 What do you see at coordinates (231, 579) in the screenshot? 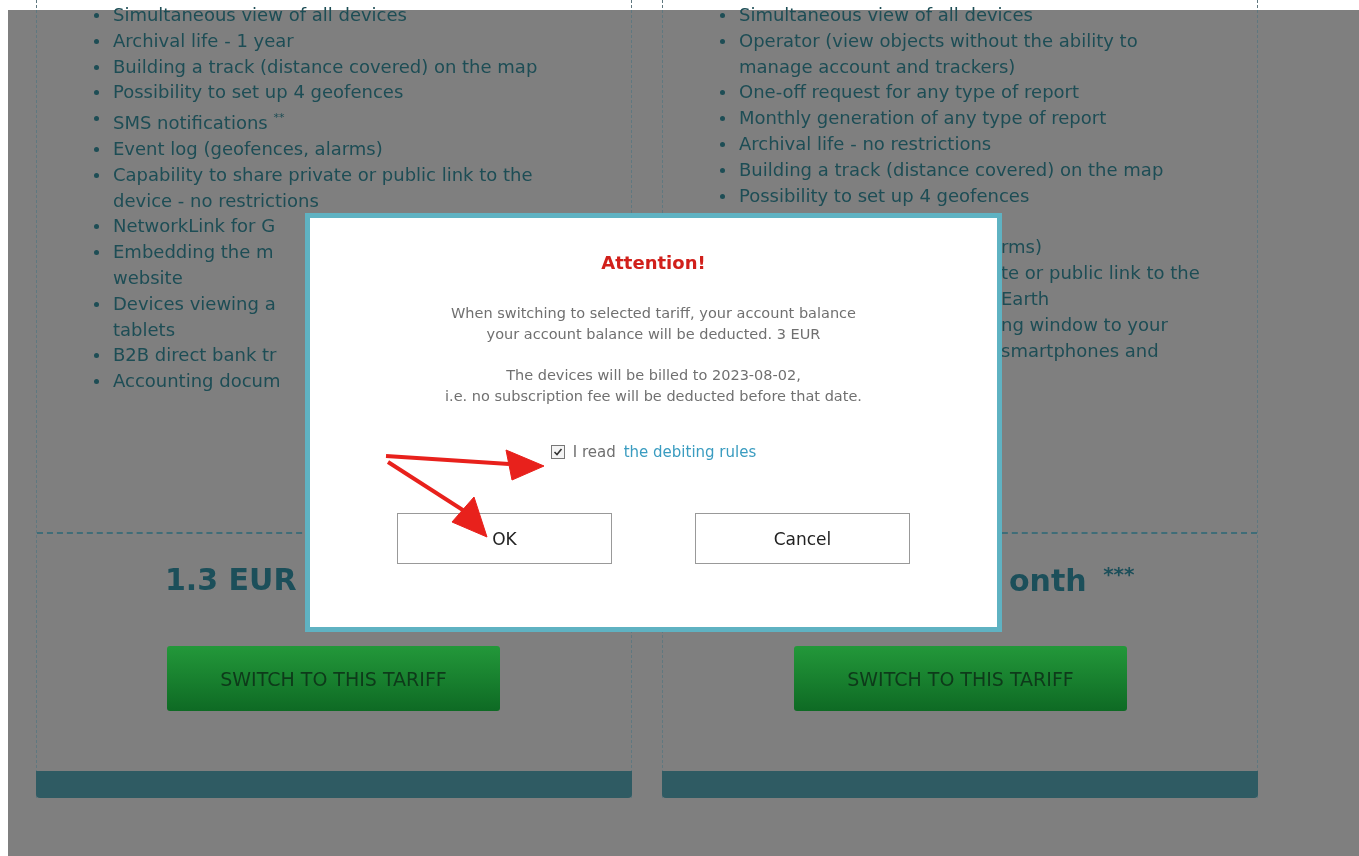
I see `price-text: 1.3 EUR` at bounding box center [231, 579].